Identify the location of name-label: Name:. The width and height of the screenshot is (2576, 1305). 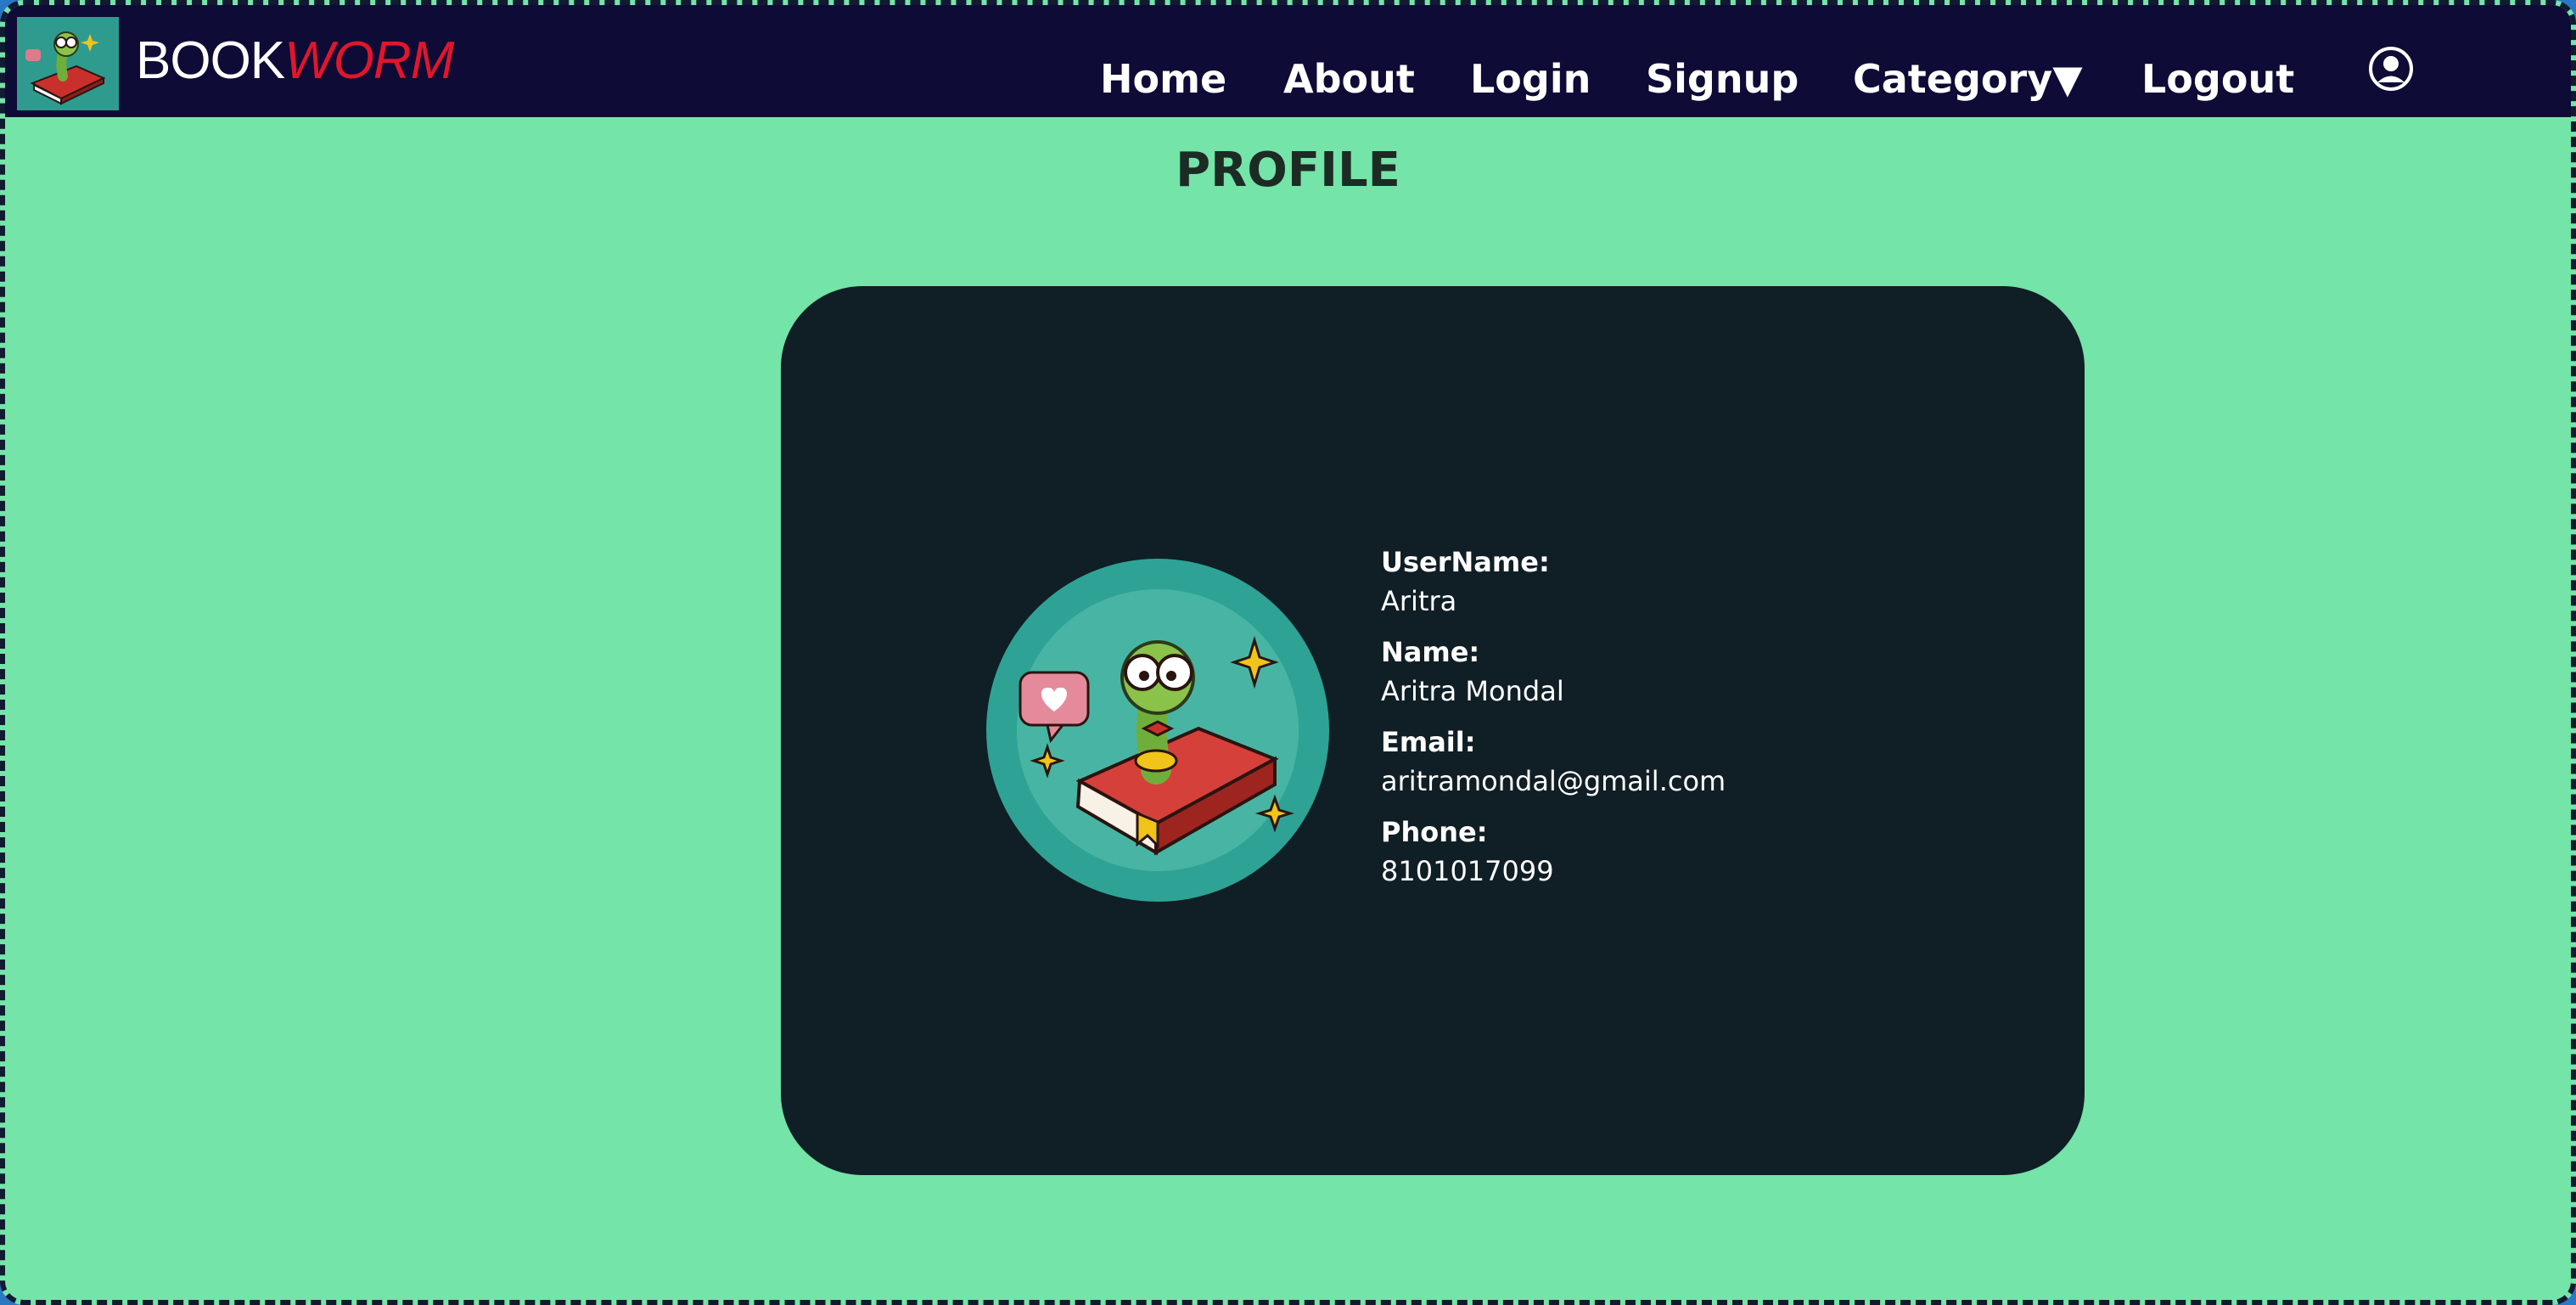
(1430, 652).